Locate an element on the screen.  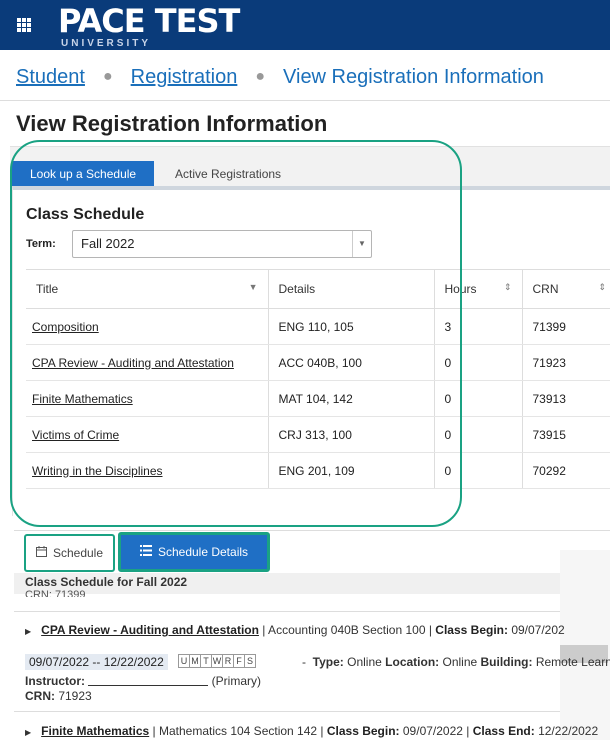
course-detail-title-link: Finite Mathematics is located at coordinates (95, 731).